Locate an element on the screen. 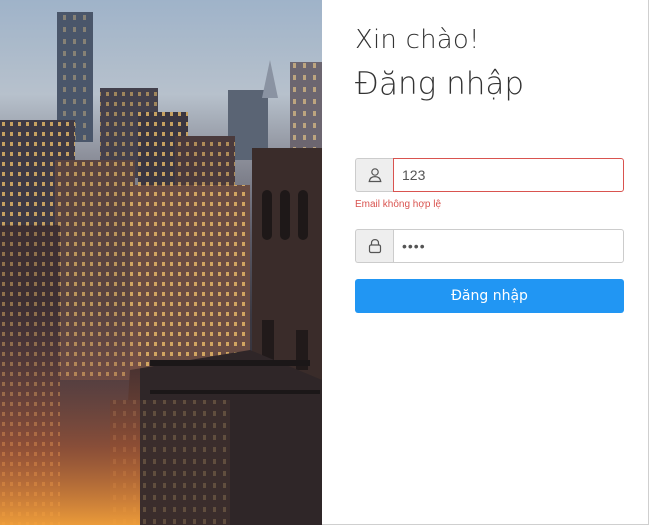 The image size is (649, 525). email-input-group is located at coordinates (489, 175).